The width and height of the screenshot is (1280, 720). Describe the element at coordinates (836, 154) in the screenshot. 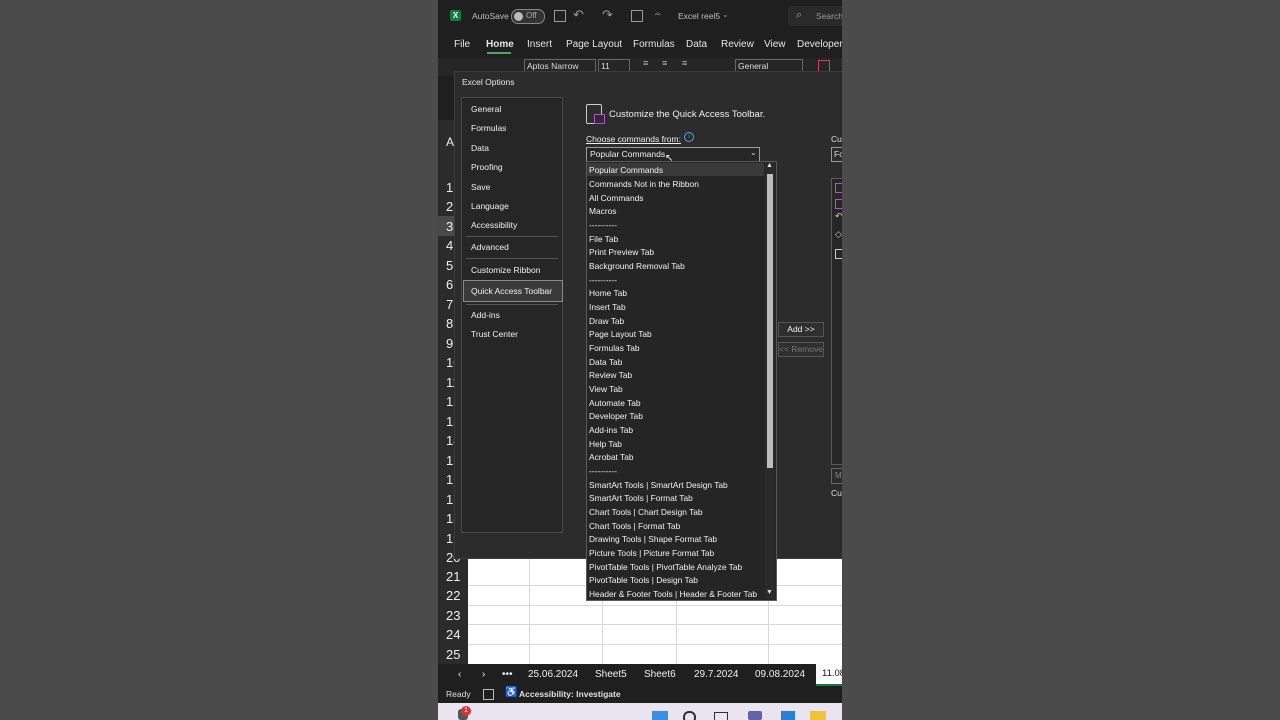

I see `customize-qat-select-partial: Fo` at that location.